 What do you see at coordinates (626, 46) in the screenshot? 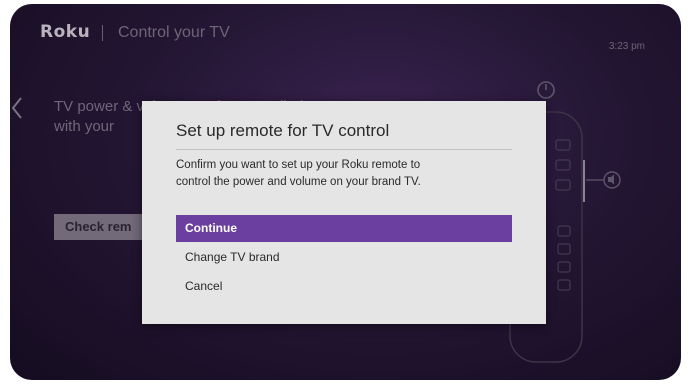
I see `clock: 3:23 pm` at bounding box center [626, 46].